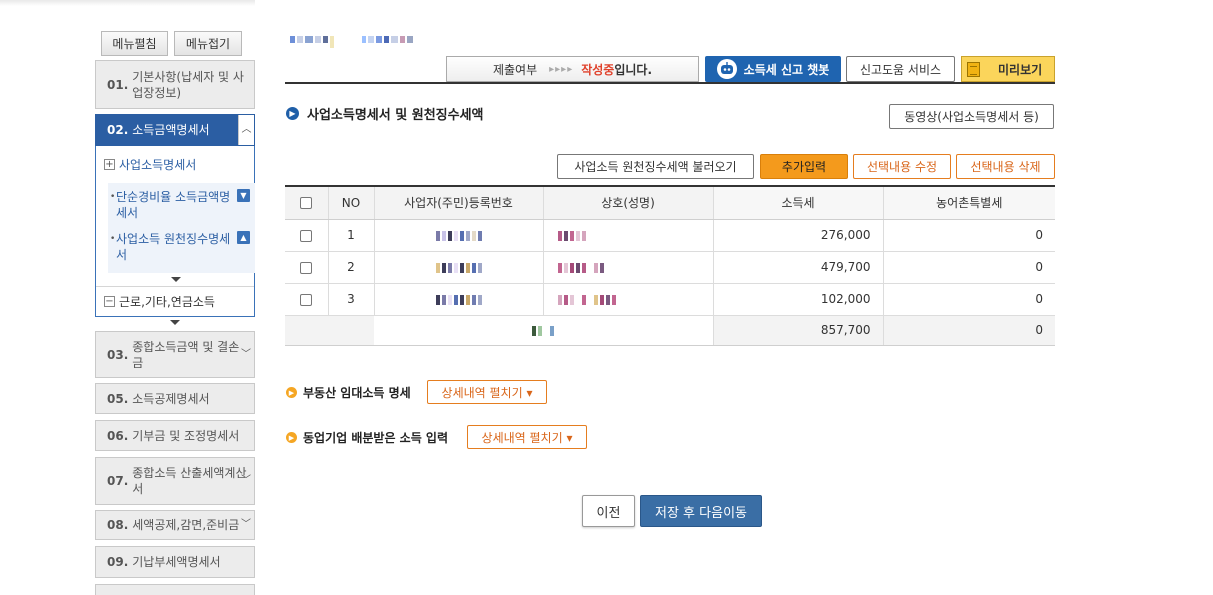  Describe the element at coordinates (487, 392) in the screenshot. I see `rent-detail-expand-button: 상세내역 펼치기 ▾` at that location.